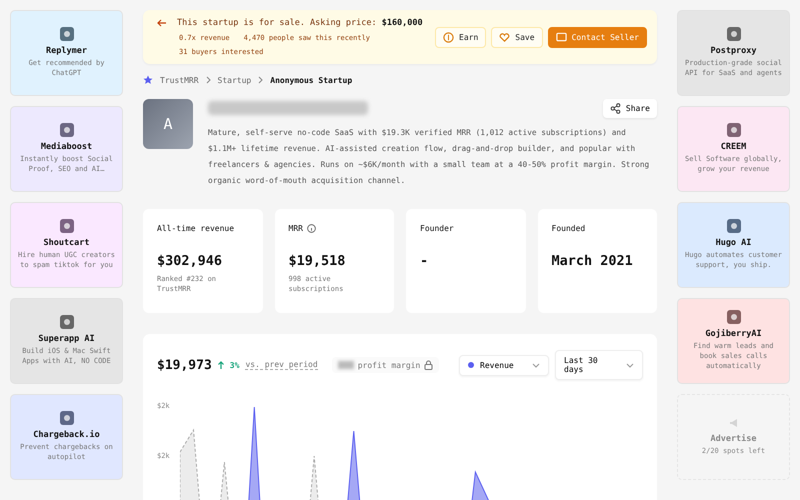  Describe the element at coordinates (734, 423) in the screenshot. I see `megaphone-icon` at that location.